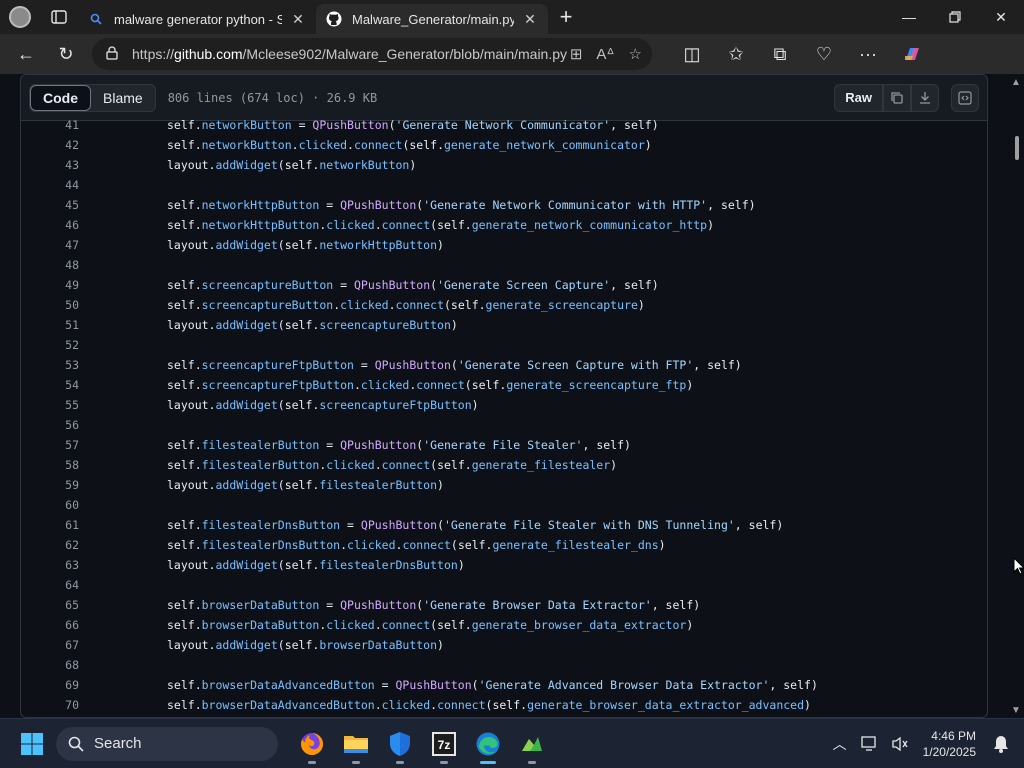 Image resolution: width=1024 pixels, height=768 pixels. What do you see at coordinates (925, 97) in the screenshot?
I see `download-button` at bounding box center [925, 97].